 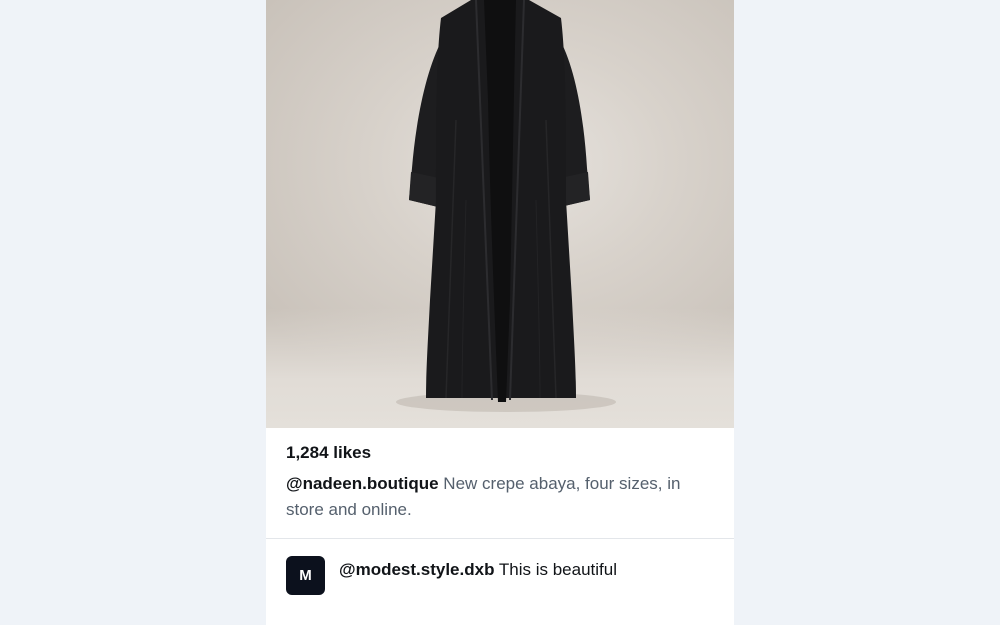 I want to click on comment-author-handle: @modest.style.dxb, so click(x=416, y=569).